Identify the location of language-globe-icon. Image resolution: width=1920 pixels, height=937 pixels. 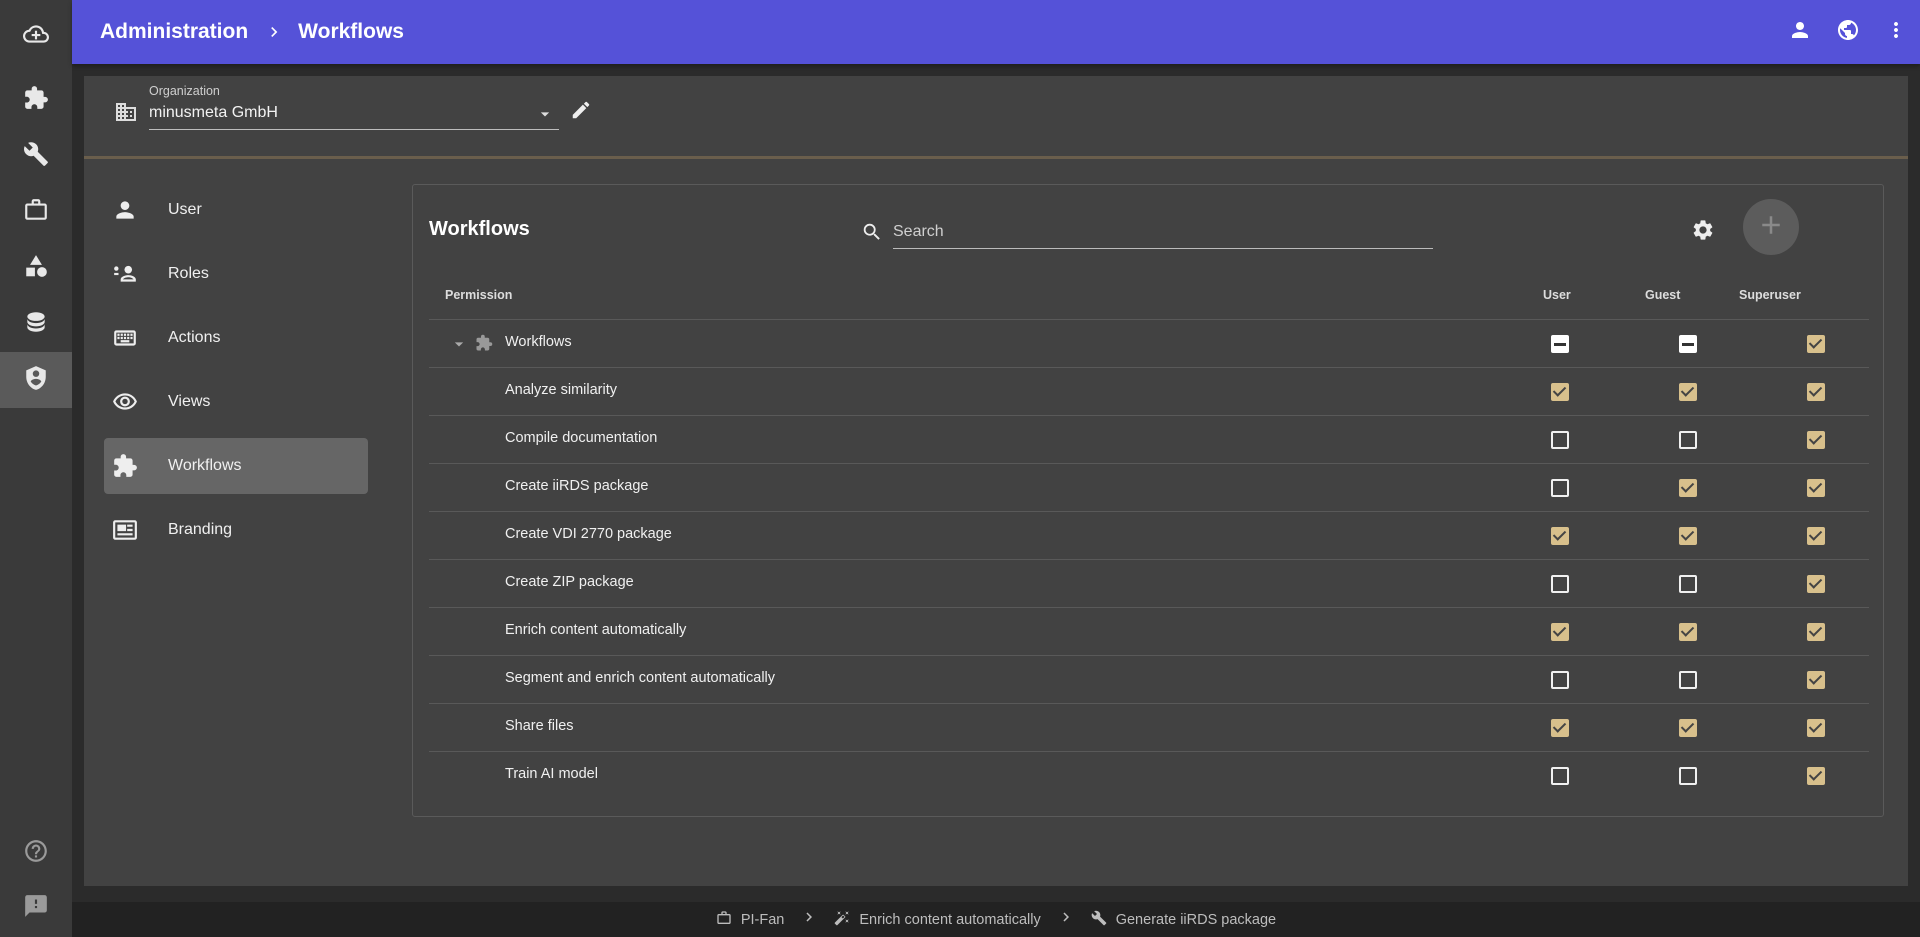
(1848, 32).